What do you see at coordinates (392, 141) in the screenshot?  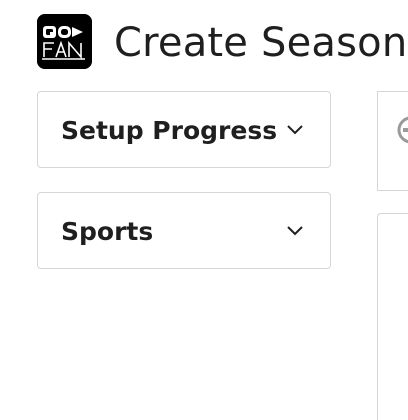 I see `main-panel-header` at bounding box center [392, 141].